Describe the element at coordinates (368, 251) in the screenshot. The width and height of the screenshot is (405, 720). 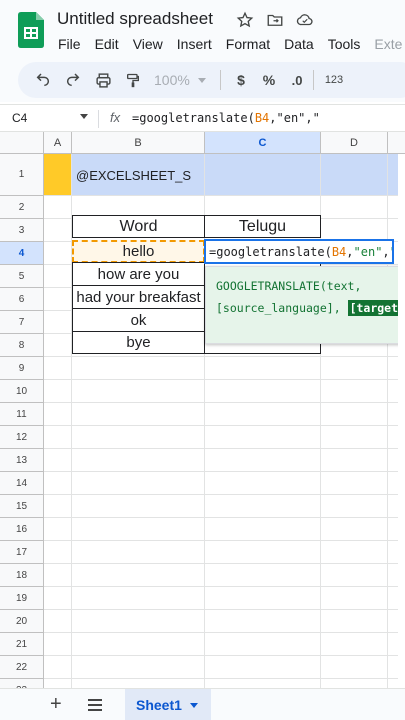
I see `editor-source-arg: "en"` at that location.